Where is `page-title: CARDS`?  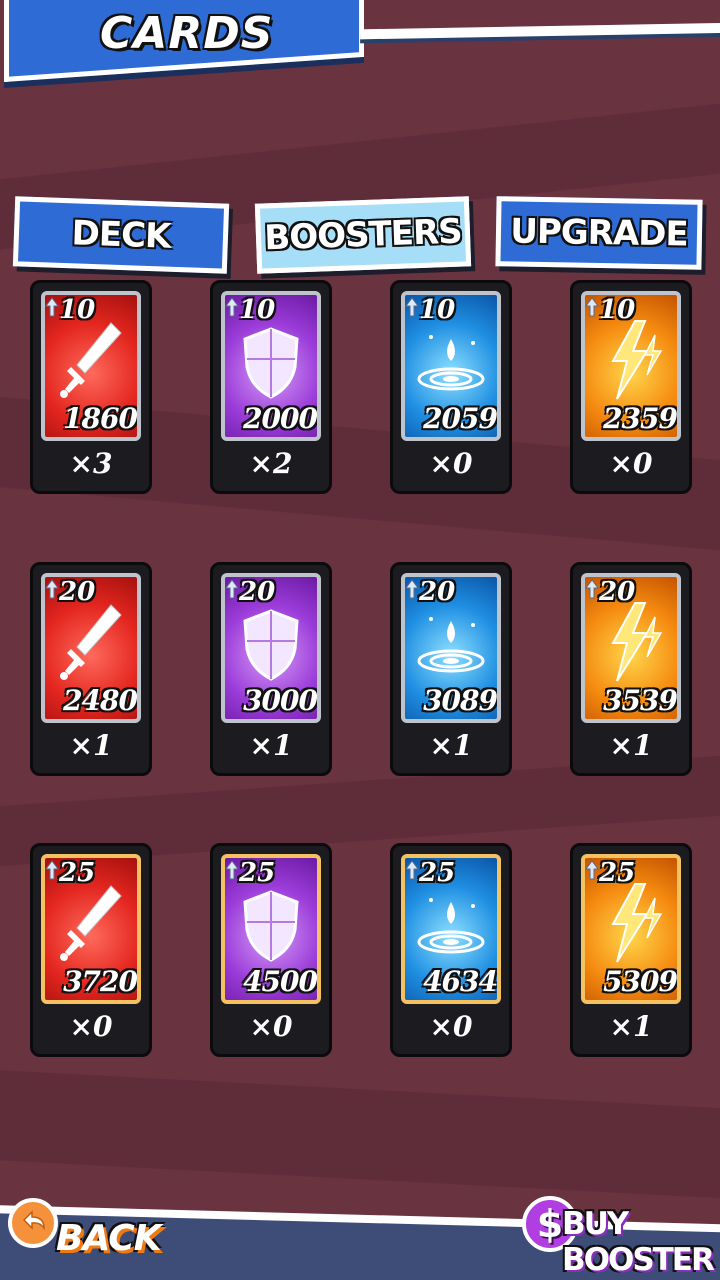
page-title: CARDS is located at coordinates (187, 33).